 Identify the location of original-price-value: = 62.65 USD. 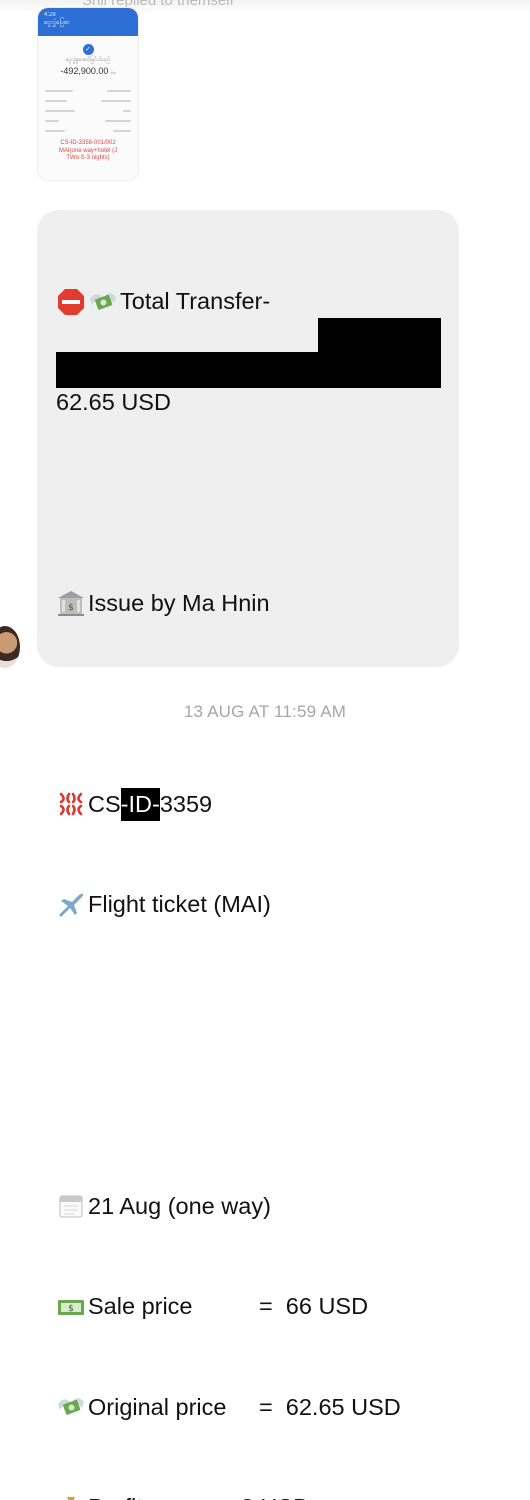
(330, 1406).